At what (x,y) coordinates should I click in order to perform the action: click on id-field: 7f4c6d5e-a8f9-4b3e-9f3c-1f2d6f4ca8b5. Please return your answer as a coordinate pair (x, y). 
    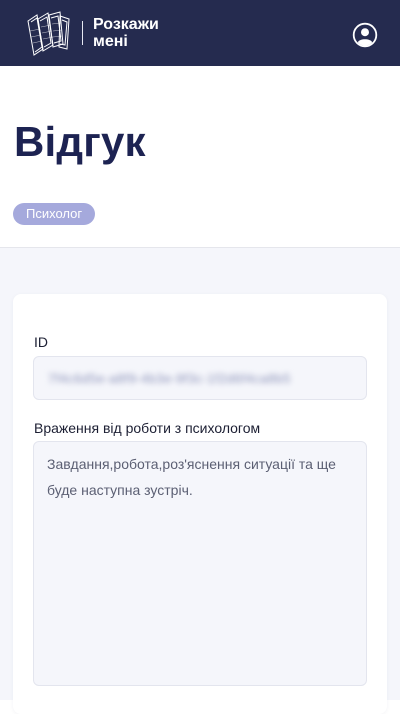
    Looking at the image, I should click on (200, 378).